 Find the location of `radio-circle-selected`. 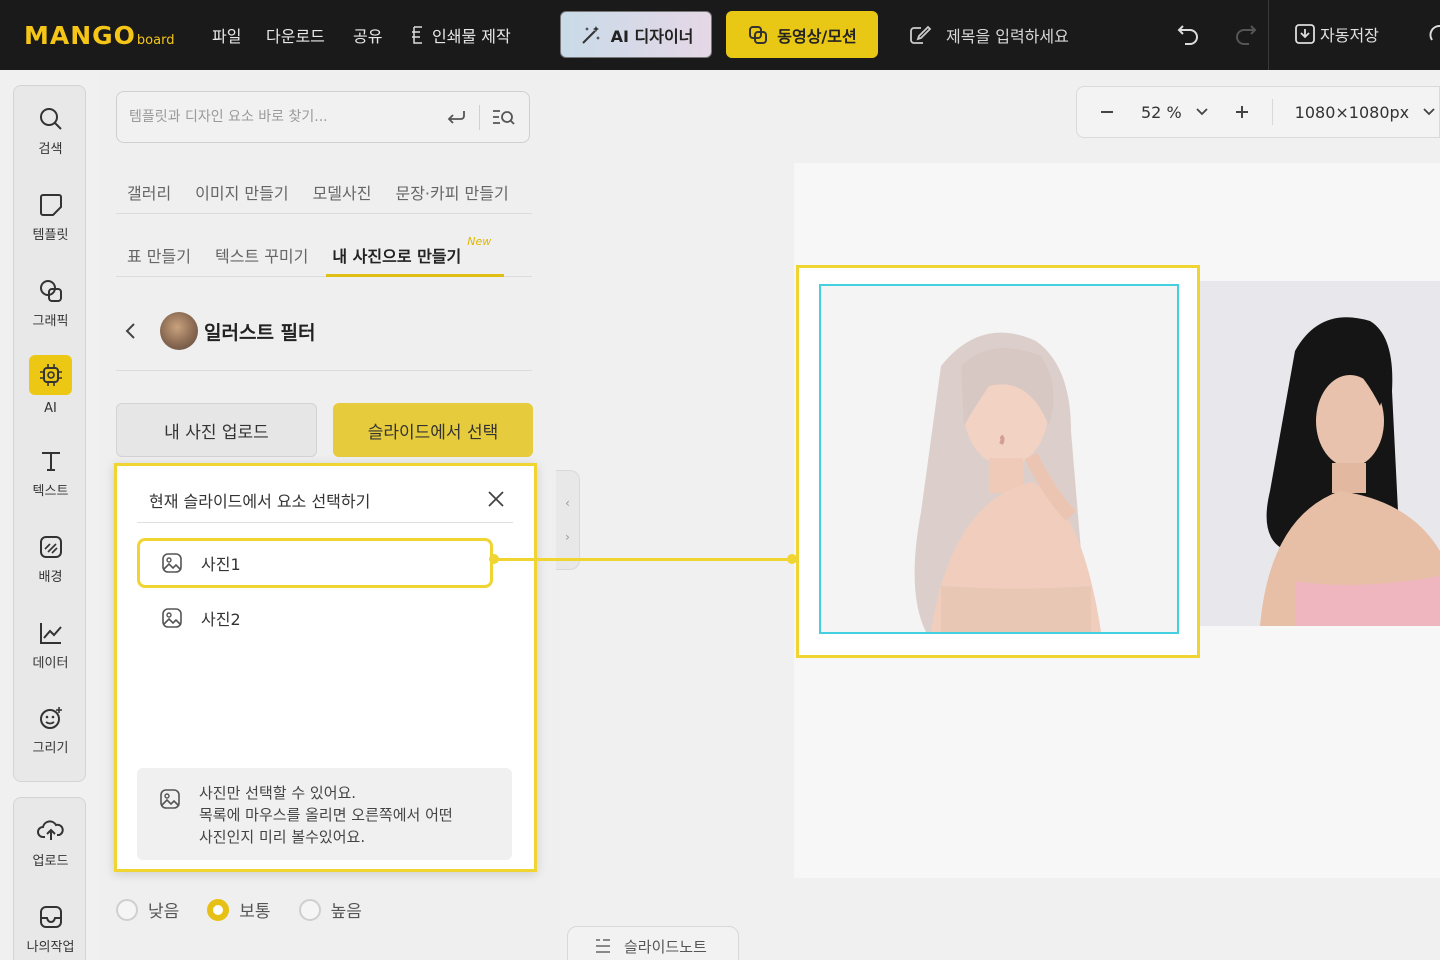

radio-circle-selected is located at coordinates (218, 909).